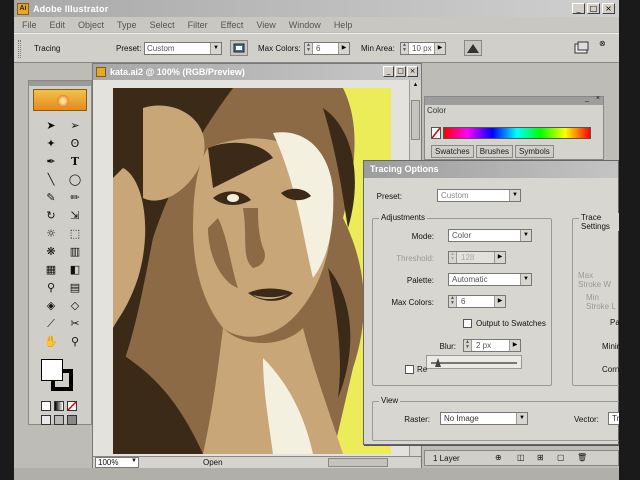 This screenshot has width=640, height=480. I want to click on color-mode-icon, so click(46, 406).